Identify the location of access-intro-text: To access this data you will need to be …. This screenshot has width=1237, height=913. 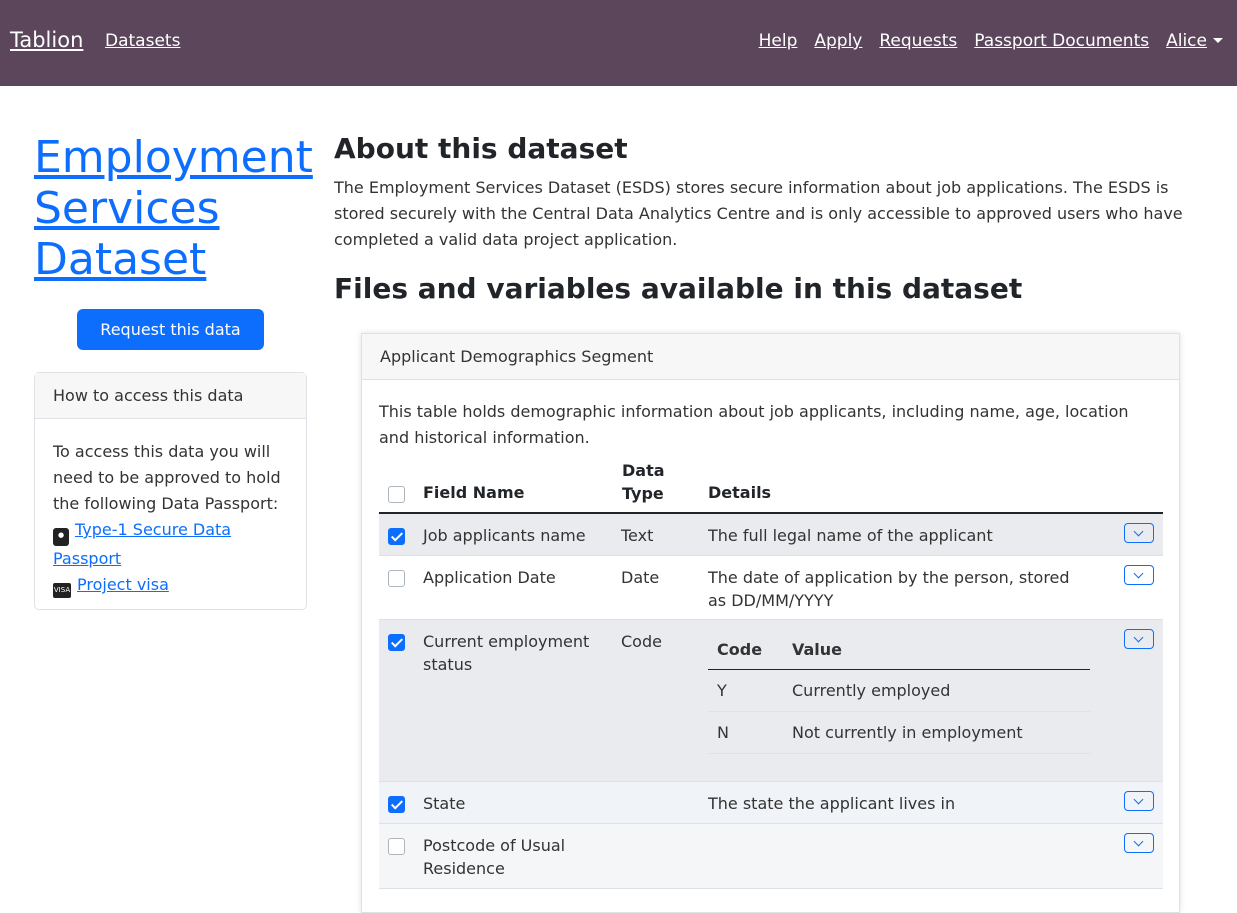
(167, 477).